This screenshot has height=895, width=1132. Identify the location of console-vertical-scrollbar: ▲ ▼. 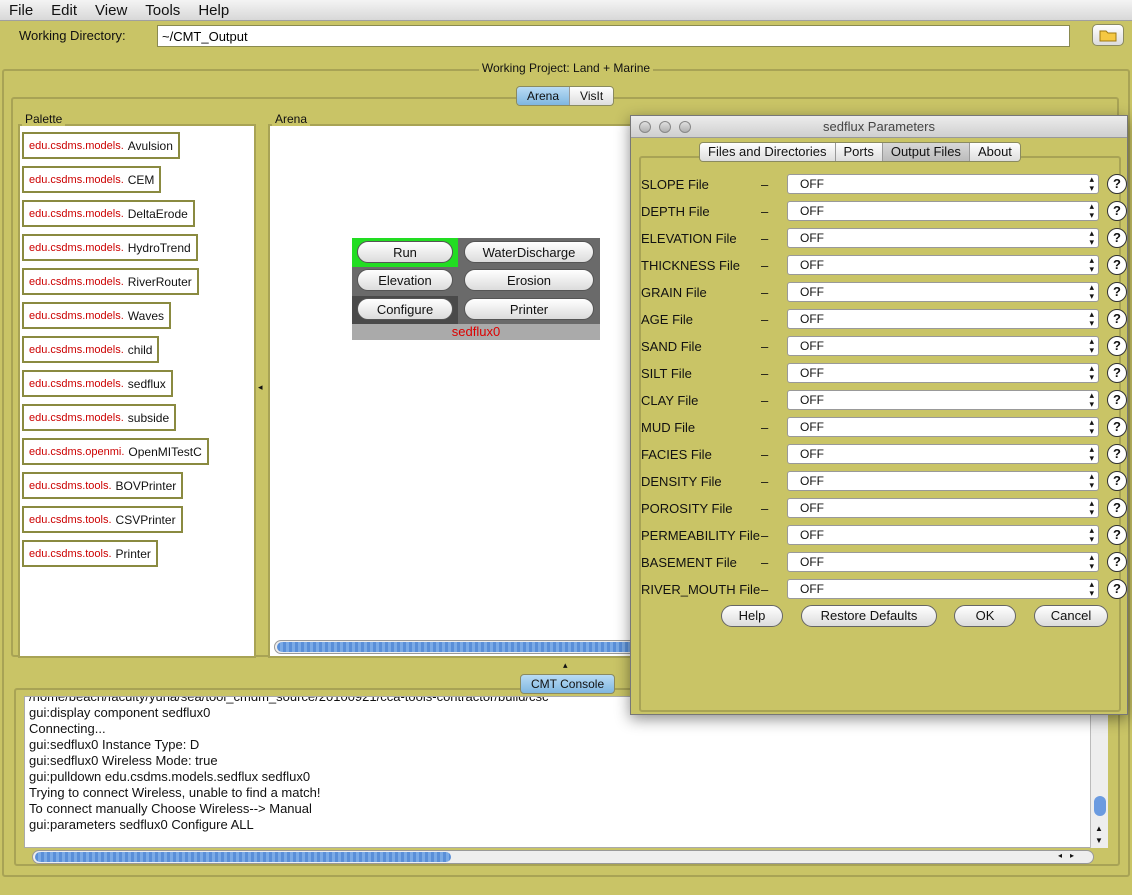
(1099, 772).